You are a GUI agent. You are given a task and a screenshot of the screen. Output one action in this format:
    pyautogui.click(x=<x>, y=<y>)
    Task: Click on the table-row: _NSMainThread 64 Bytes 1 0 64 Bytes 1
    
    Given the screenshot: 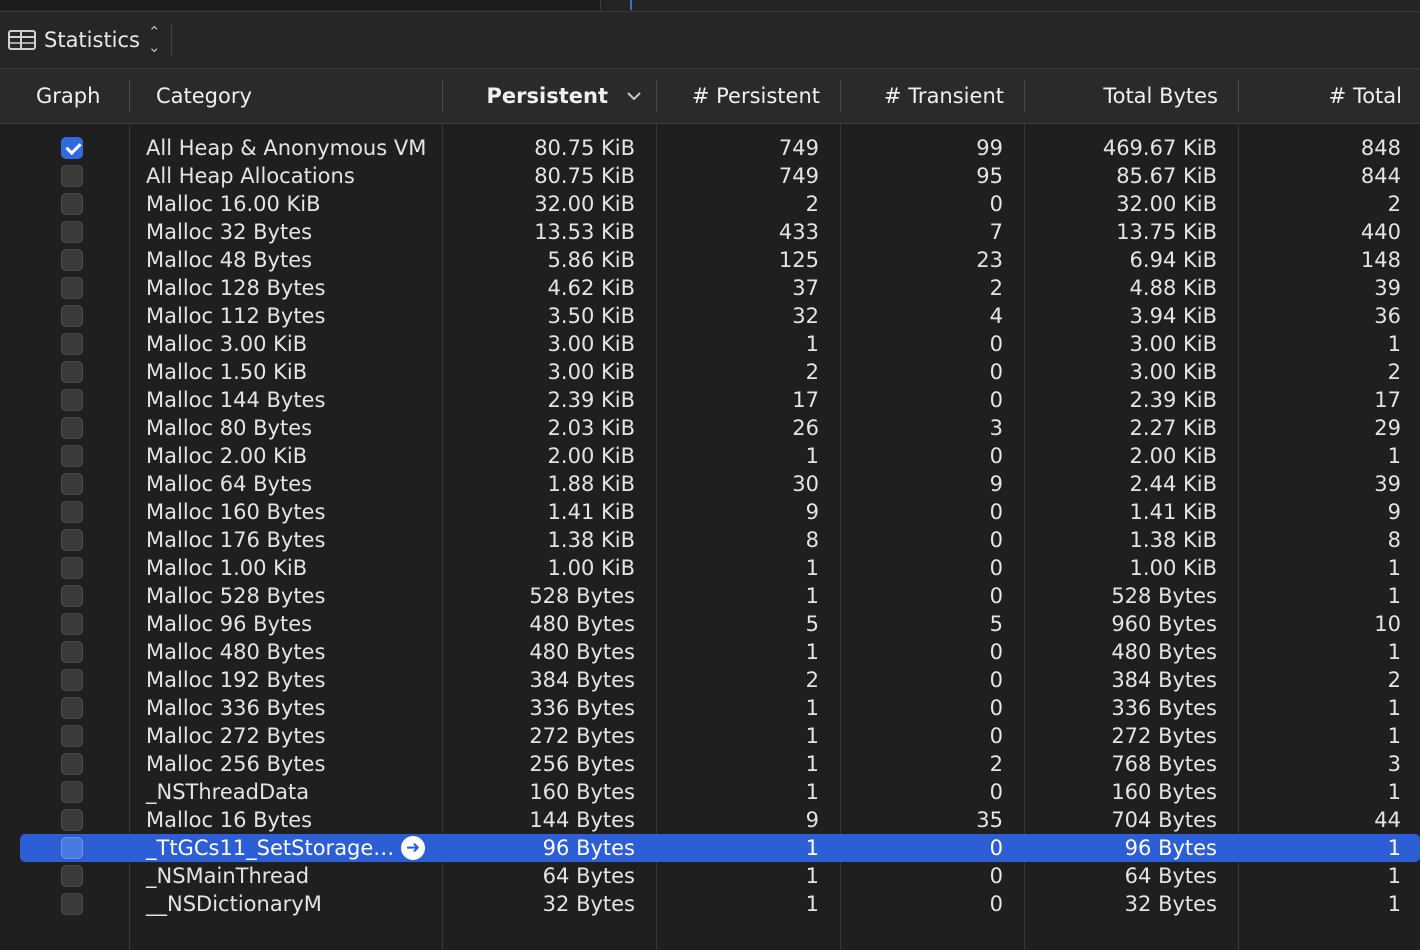 What is the action you would take?
    pyautogui.click(x=710, y=876)
    